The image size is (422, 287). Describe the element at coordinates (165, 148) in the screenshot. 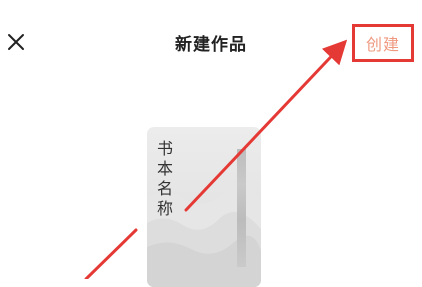

I see `book-title-char: 书` at that location.